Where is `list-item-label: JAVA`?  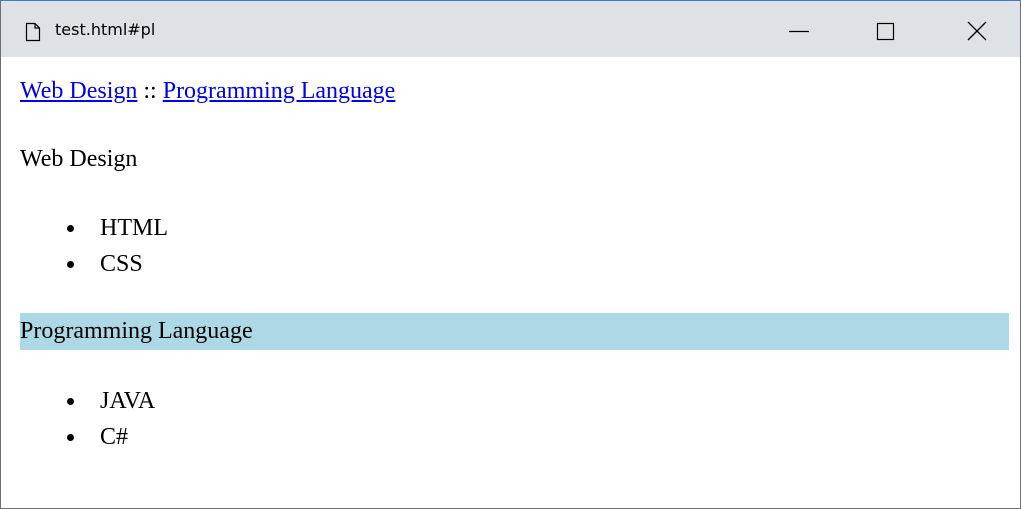 list-item-label: JAVA is located at coordinates (128, 401).